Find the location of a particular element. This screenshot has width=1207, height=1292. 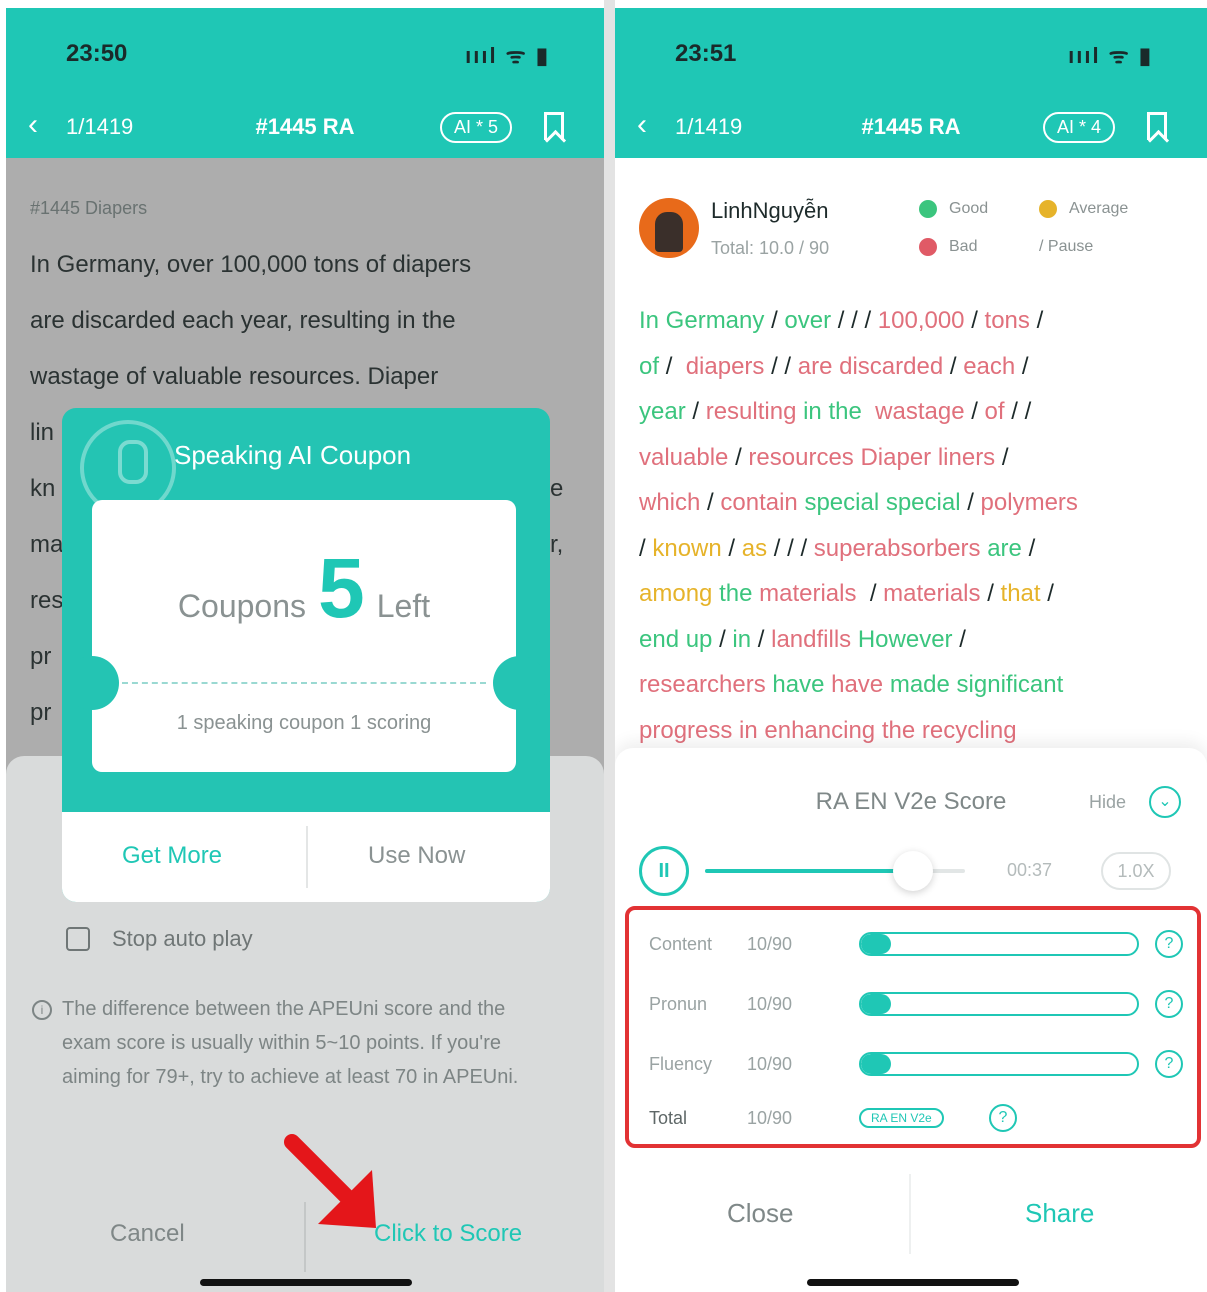

nav-bar: ‹ 1/1419 #1445 RA AI * 5 is located at coordinates (305, 127).